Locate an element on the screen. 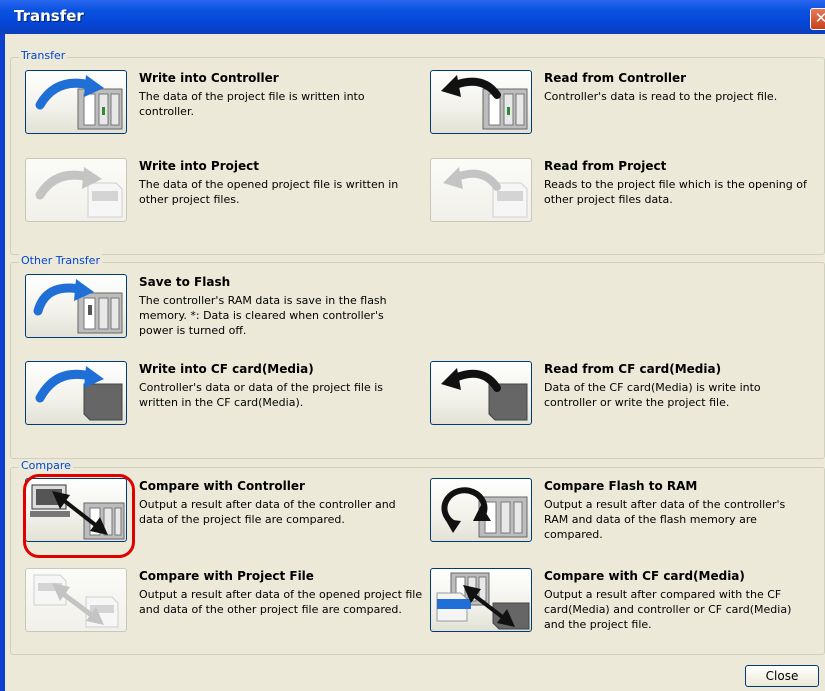 This screenshot has width=825, height=691. write-into-project-title: Write into Project is located at coordinates (199, 166).